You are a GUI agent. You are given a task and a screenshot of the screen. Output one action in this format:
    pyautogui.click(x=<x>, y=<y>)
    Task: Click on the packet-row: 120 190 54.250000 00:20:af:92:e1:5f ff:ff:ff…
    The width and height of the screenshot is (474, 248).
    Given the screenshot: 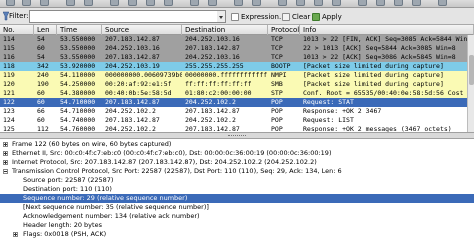 What is the action you would take?
    pyautogui.click(x=237, y=84)
    